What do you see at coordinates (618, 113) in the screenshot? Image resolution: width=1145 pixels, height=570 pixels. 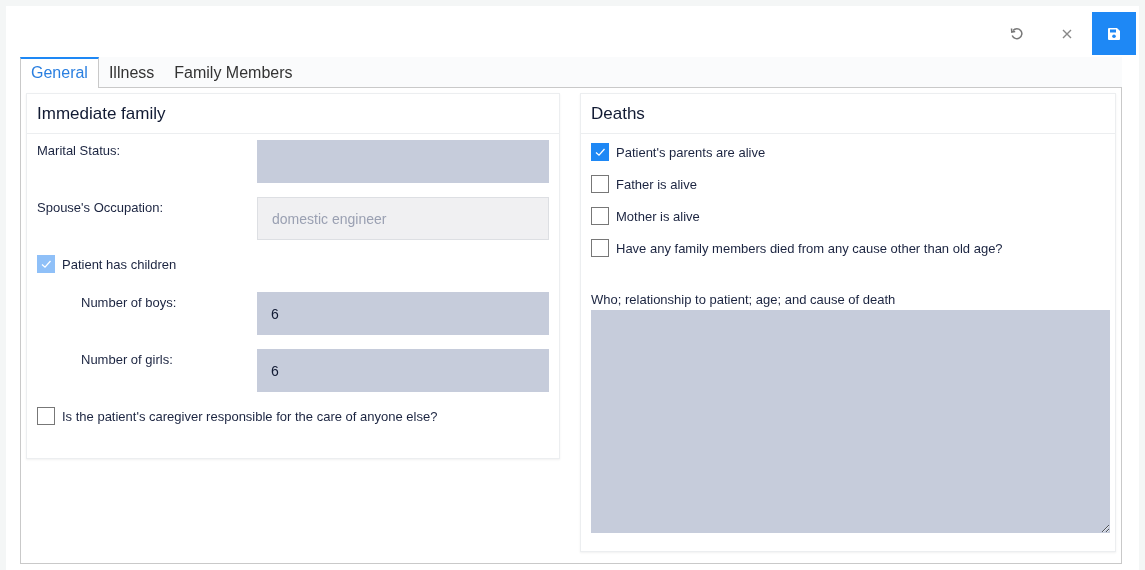 I see `card-title: Deaths` at bounding box center [618, 113].